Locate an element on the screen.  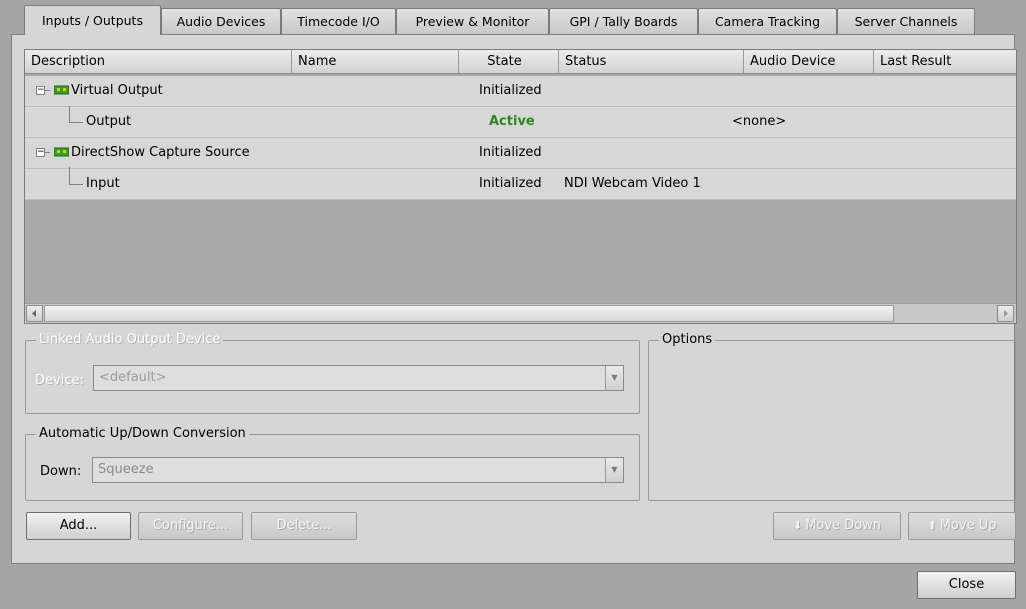
scrollbar-thumb is located at coordinates (469, 313).